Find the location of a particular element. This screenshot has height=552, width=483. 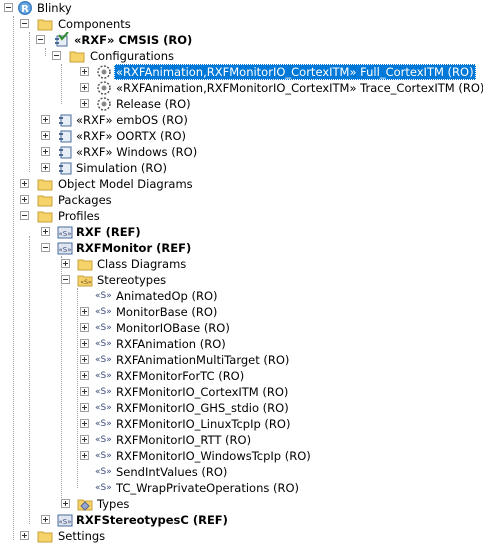

tree-row-blinky: R Blinky is located at coordinates (241, 8).